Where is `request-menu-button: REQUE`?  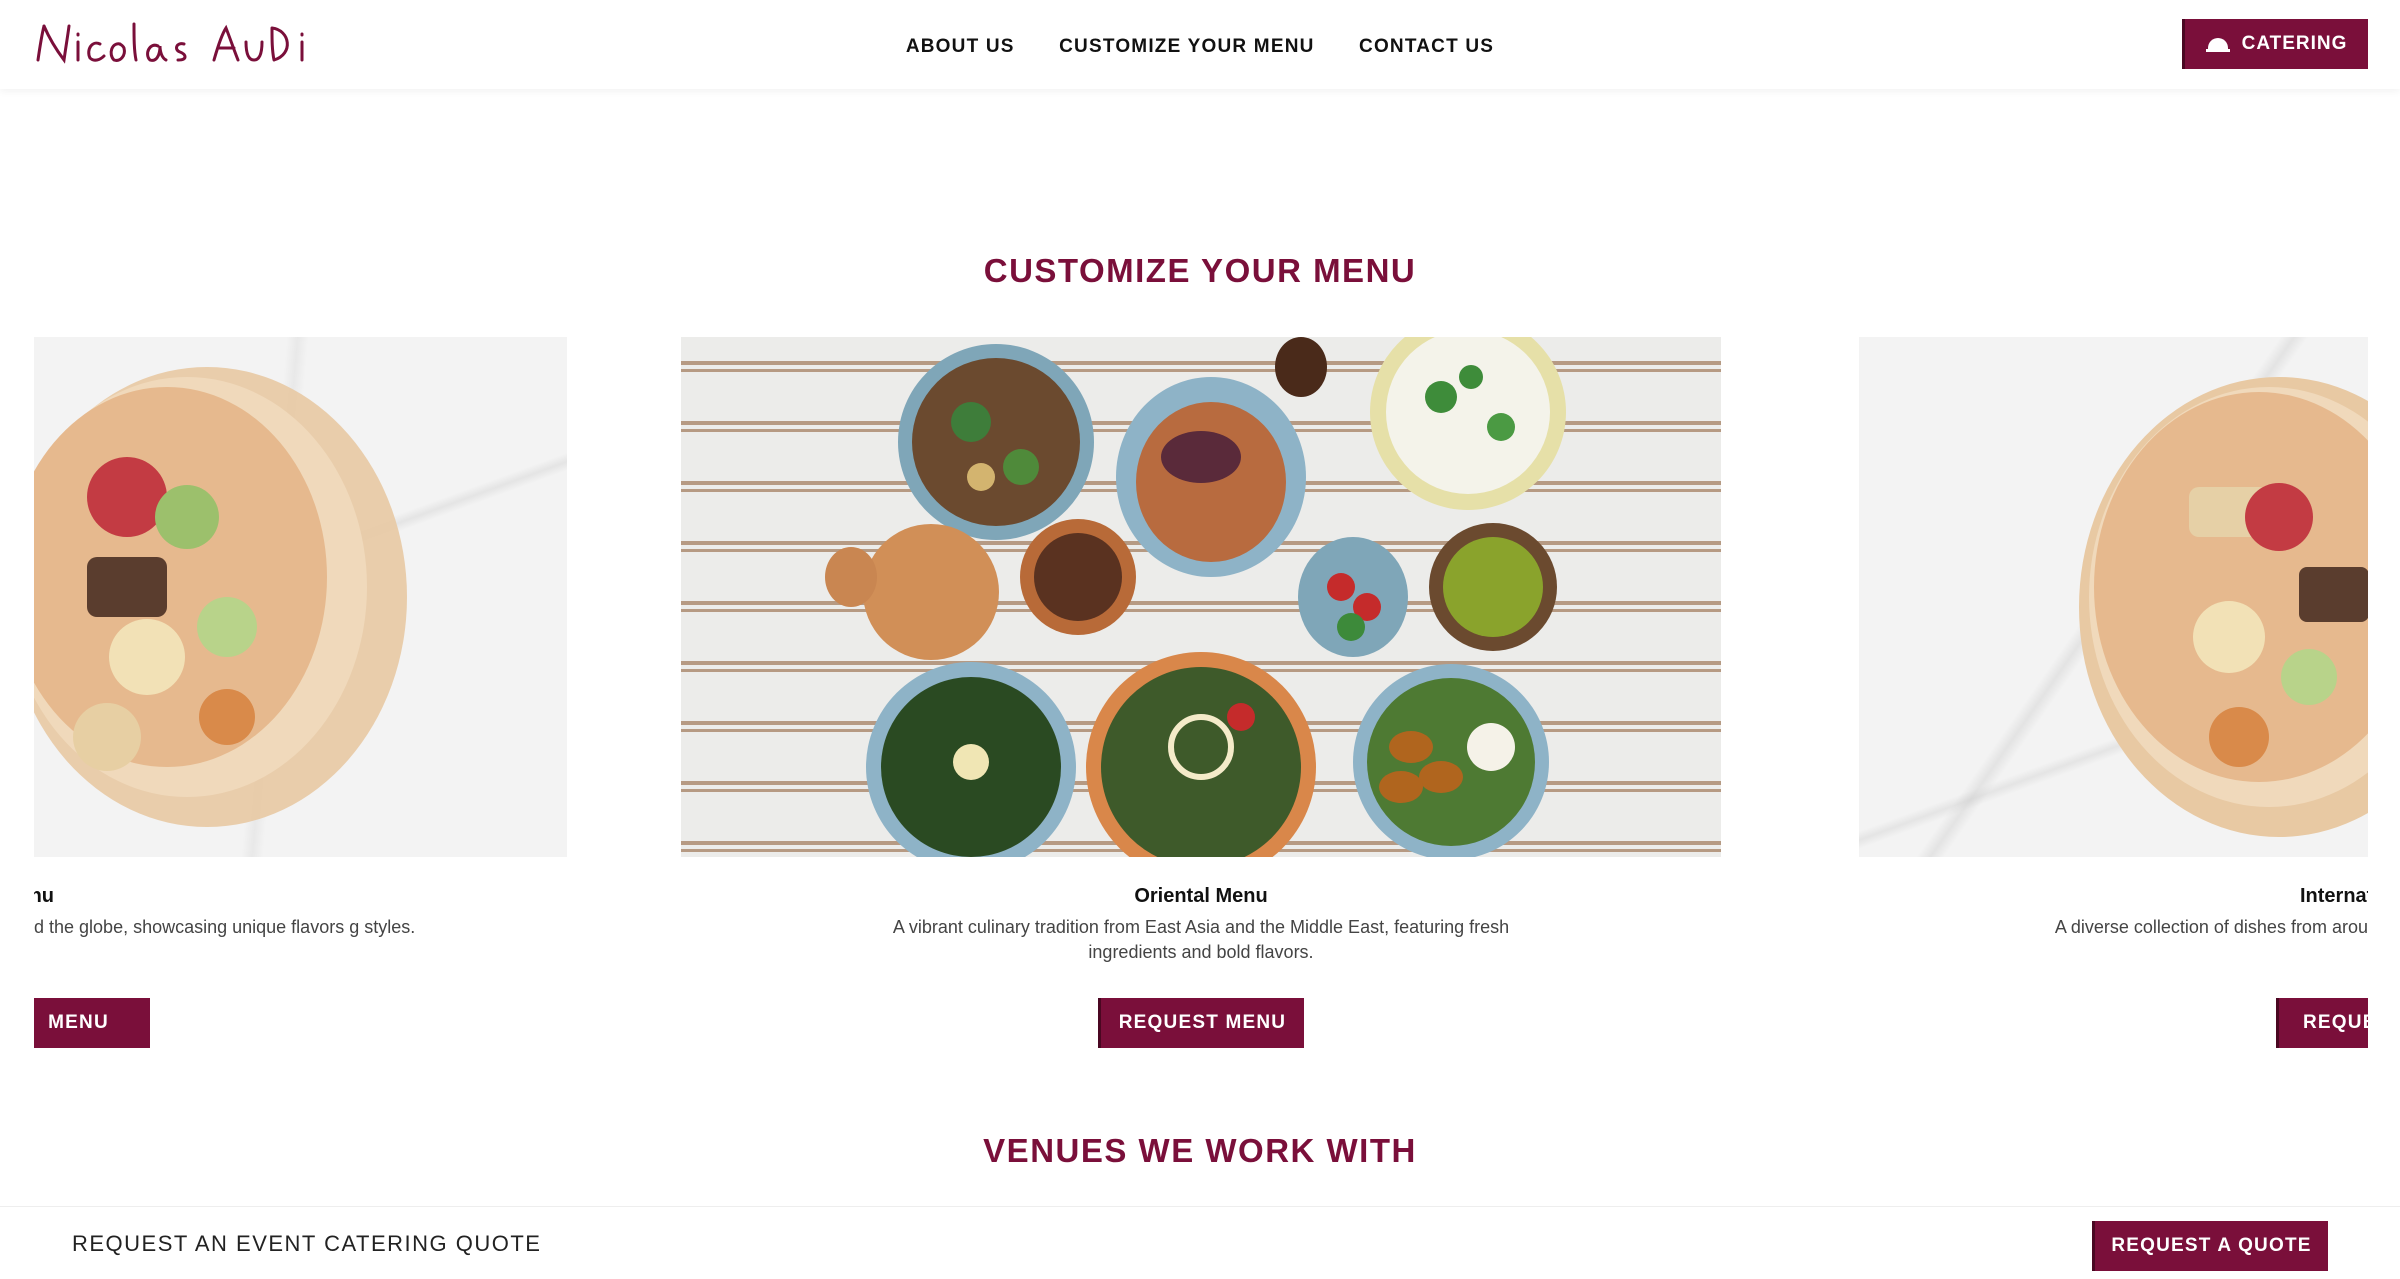
request-menu-button: REQUE is located at coordinates (2322, 1023).